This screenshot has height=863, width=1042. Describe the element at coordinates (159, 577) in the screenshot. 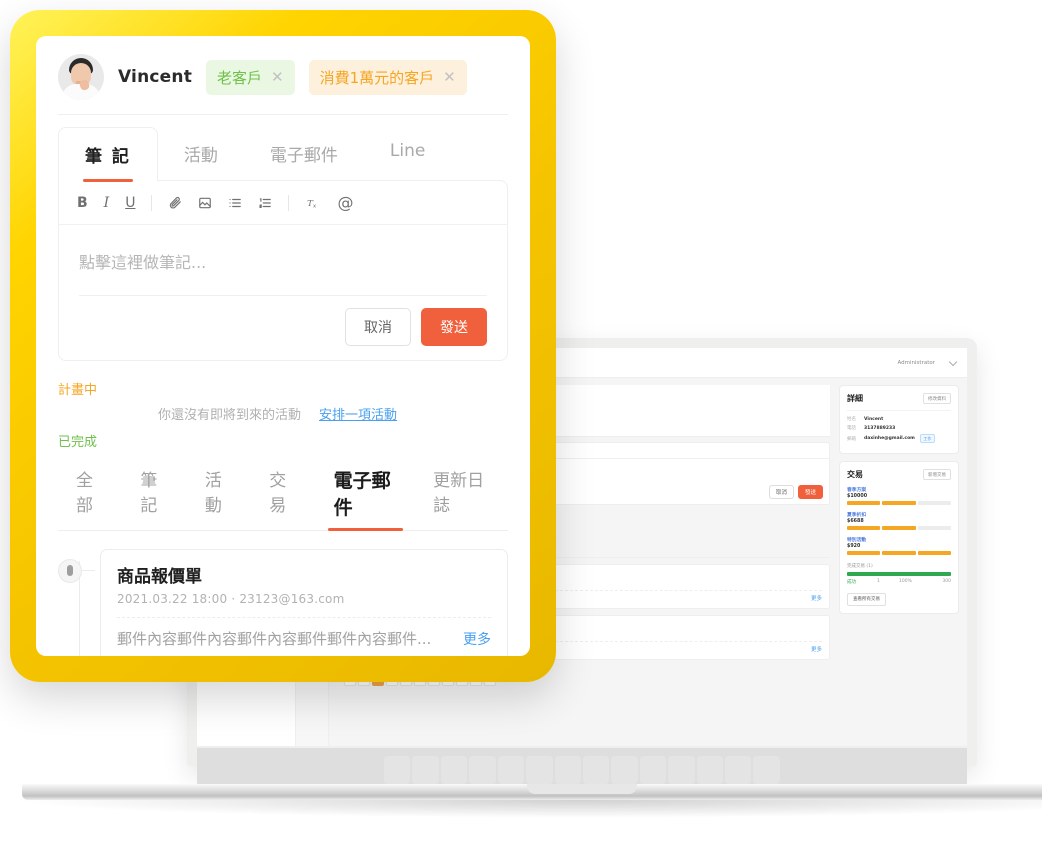

I see `mail-title: 商品報價單` at that location.